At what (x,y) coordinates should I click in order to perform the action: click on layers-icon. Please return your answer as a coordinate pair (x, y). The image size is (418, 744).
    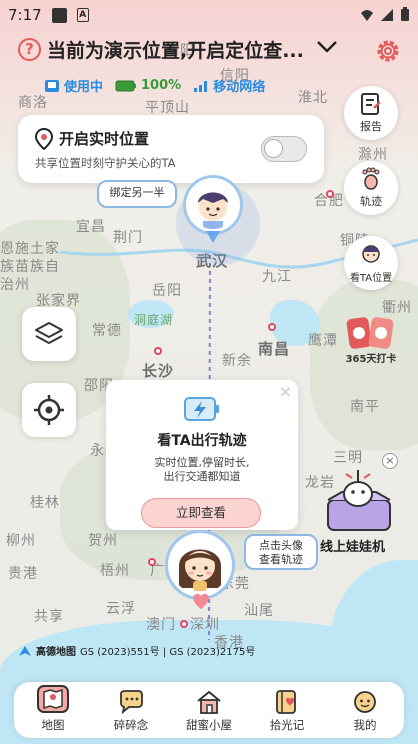
    Looking at the image, I should click on (49, 333).